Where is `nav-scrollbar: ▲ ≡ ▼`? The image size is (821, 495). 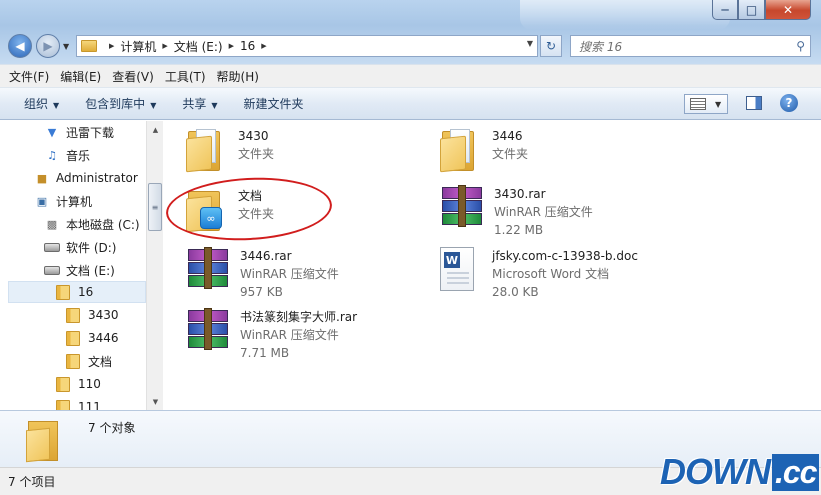
nav-scrollbar: ▲ ≡ ▼ is located at coordinates (154, 265).